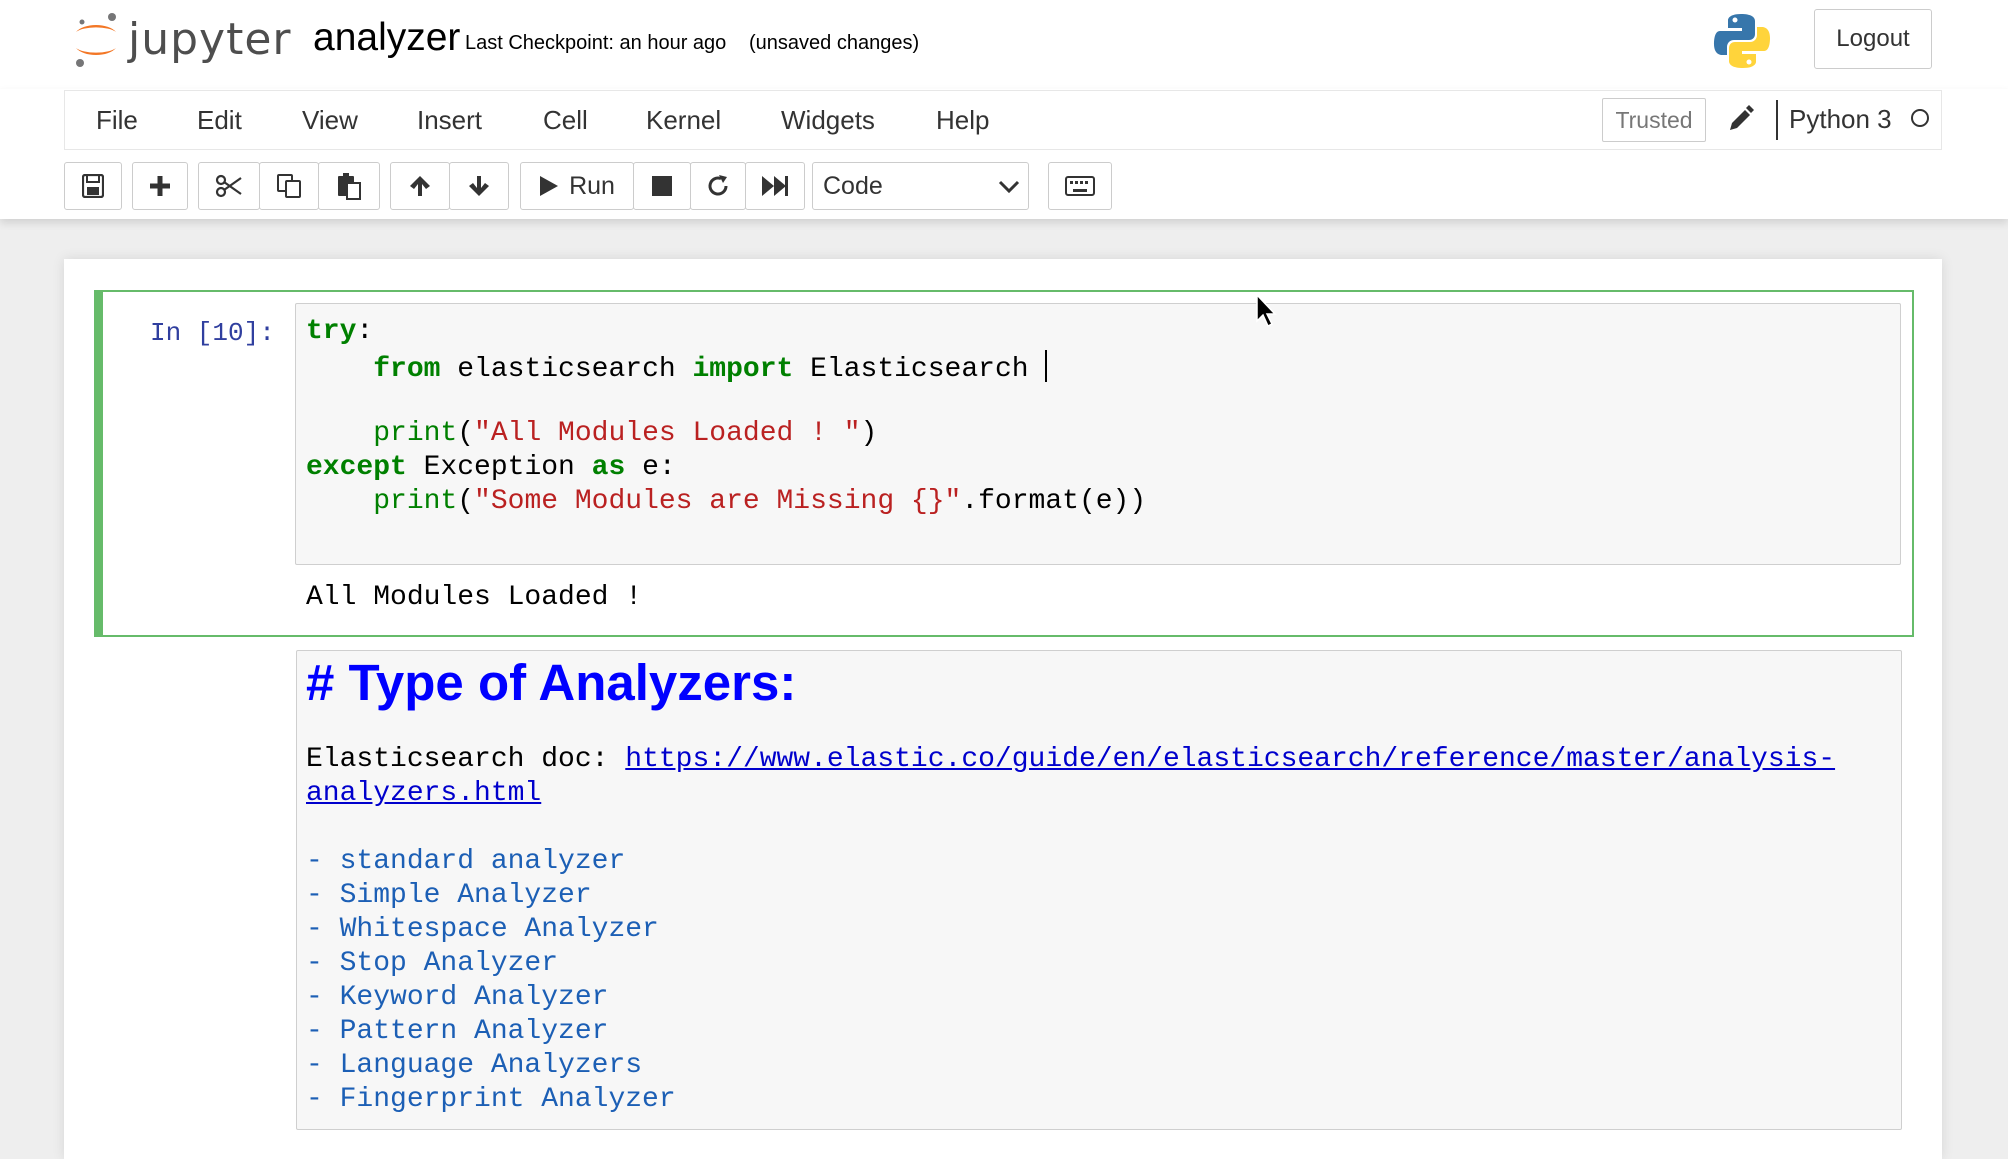 The image size is (2008, 1159). I want to click on menu-edit: Edit, so click(219, 120).